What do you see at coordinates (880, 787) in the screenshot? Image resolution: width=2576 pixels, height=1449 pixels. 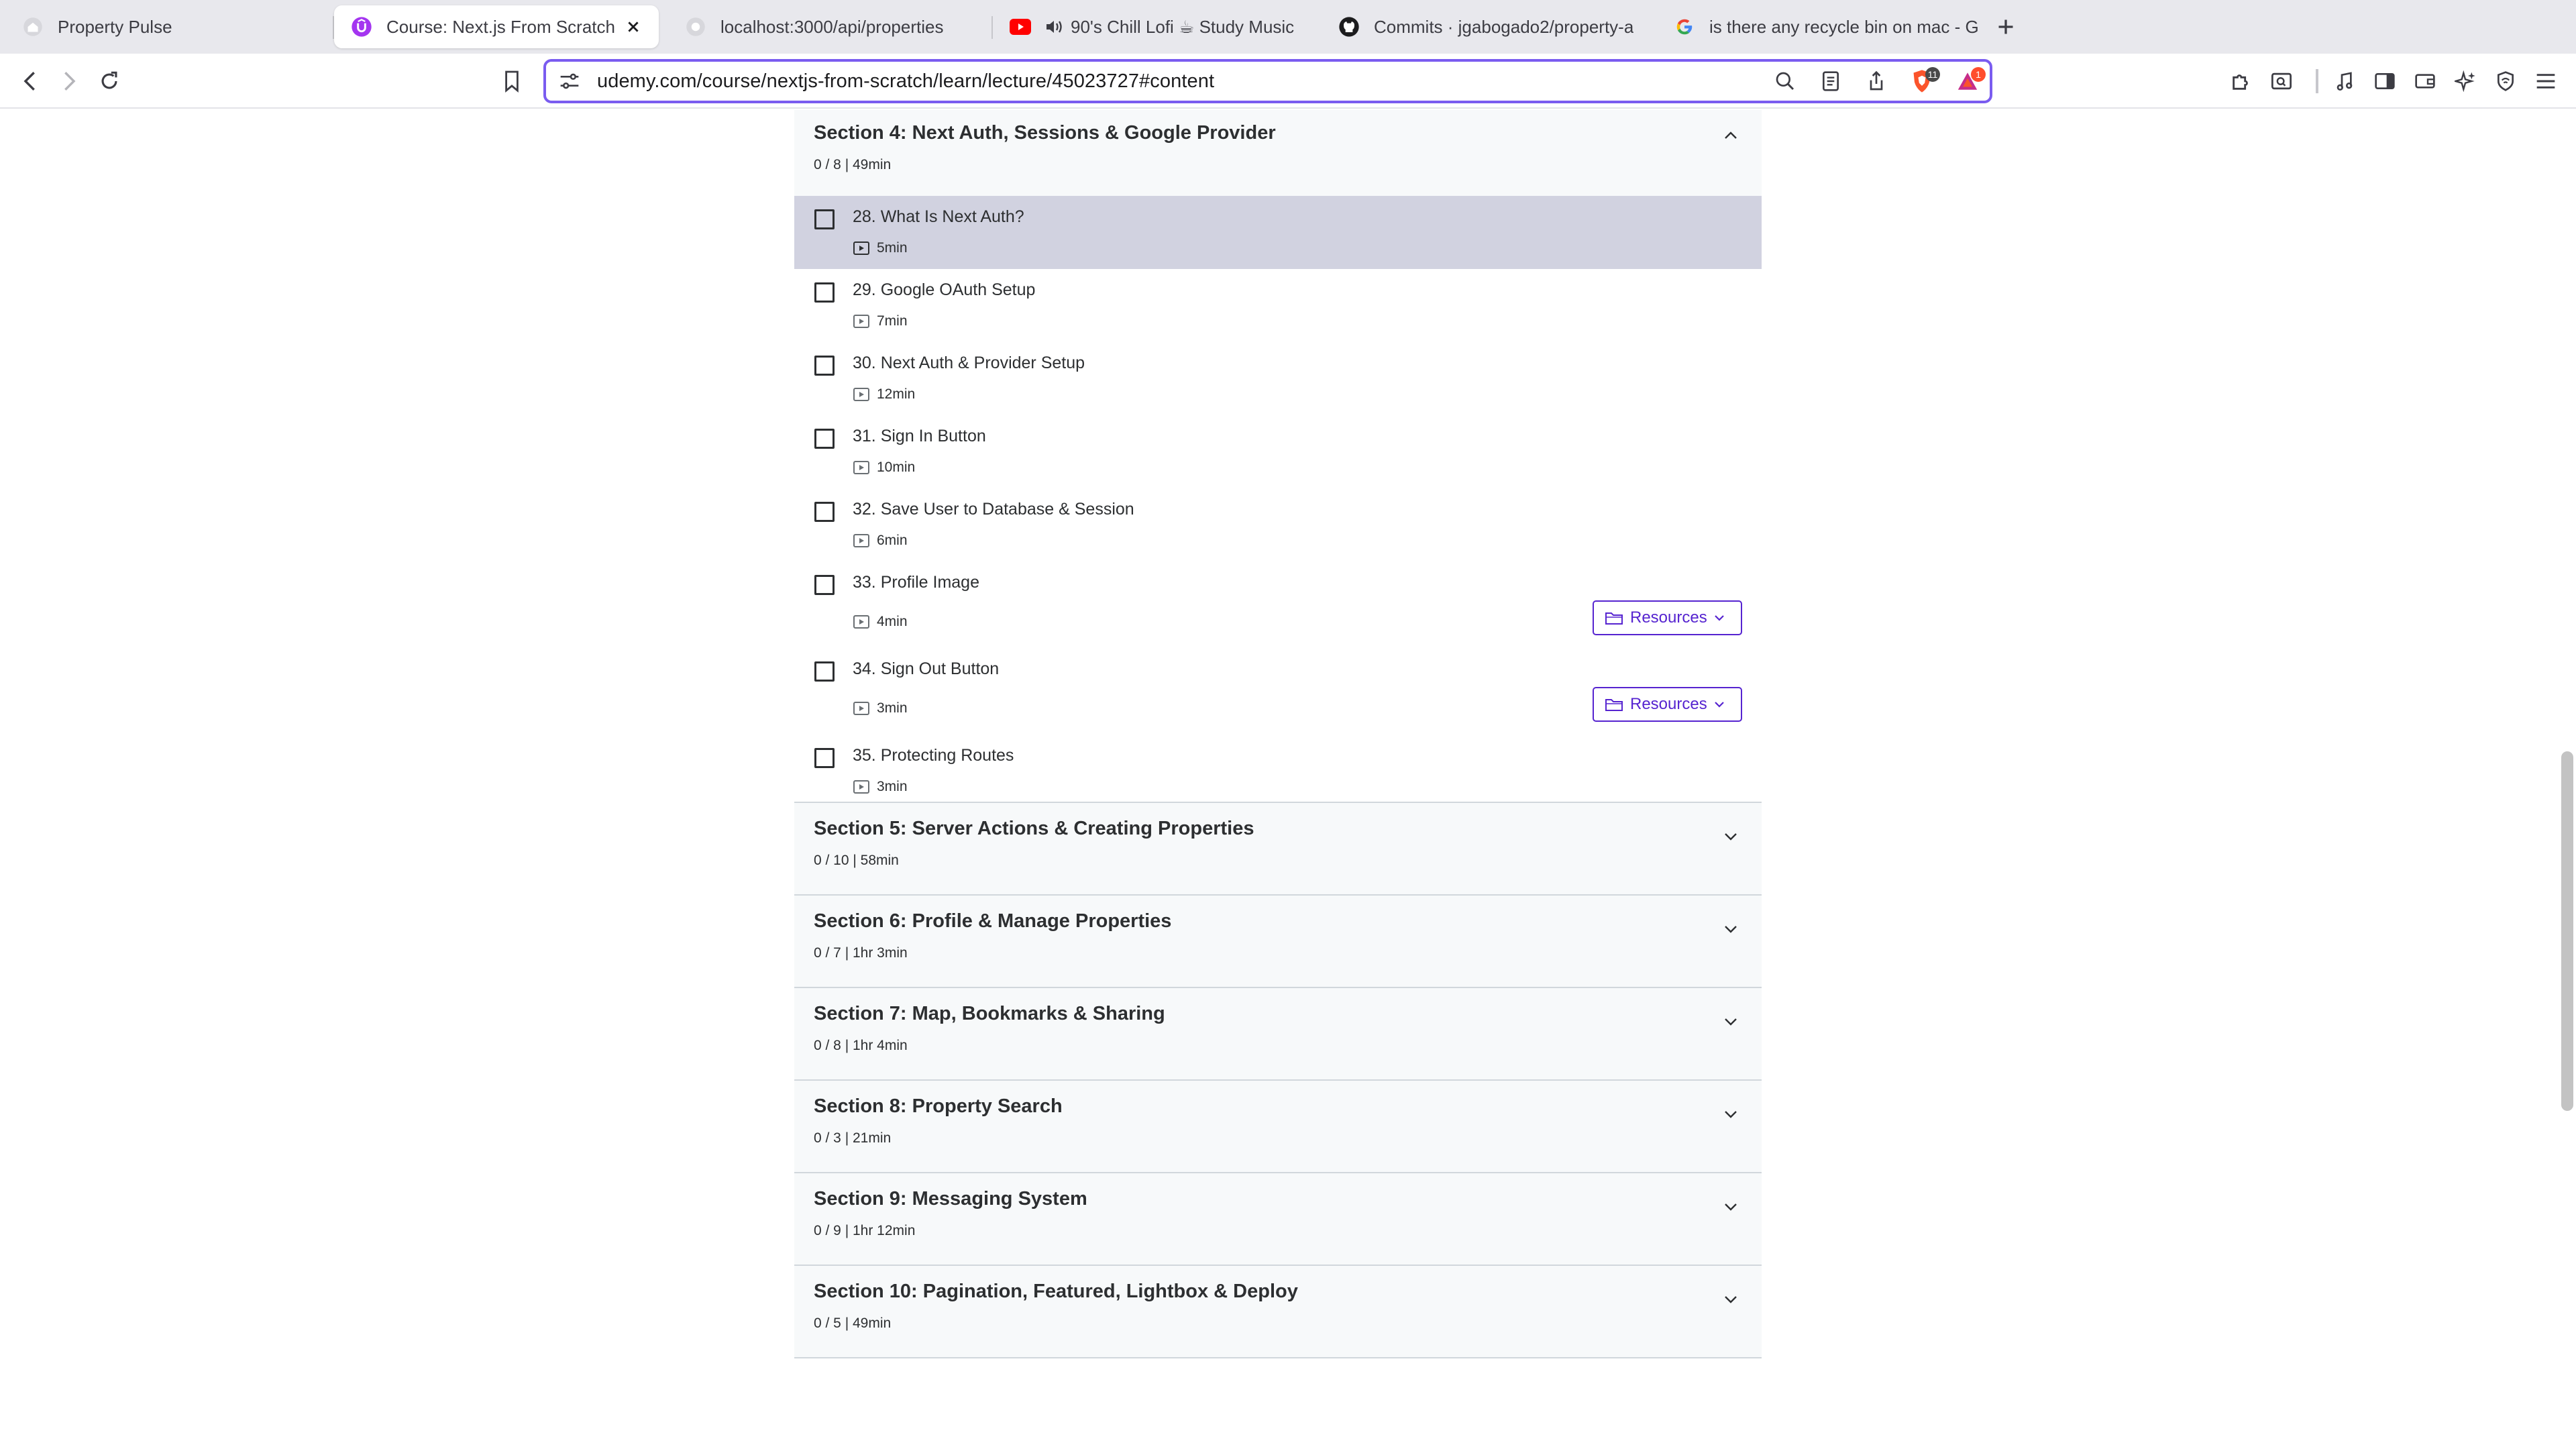 I see `lecture-duration: 3min` at bounding box center [880, 787].